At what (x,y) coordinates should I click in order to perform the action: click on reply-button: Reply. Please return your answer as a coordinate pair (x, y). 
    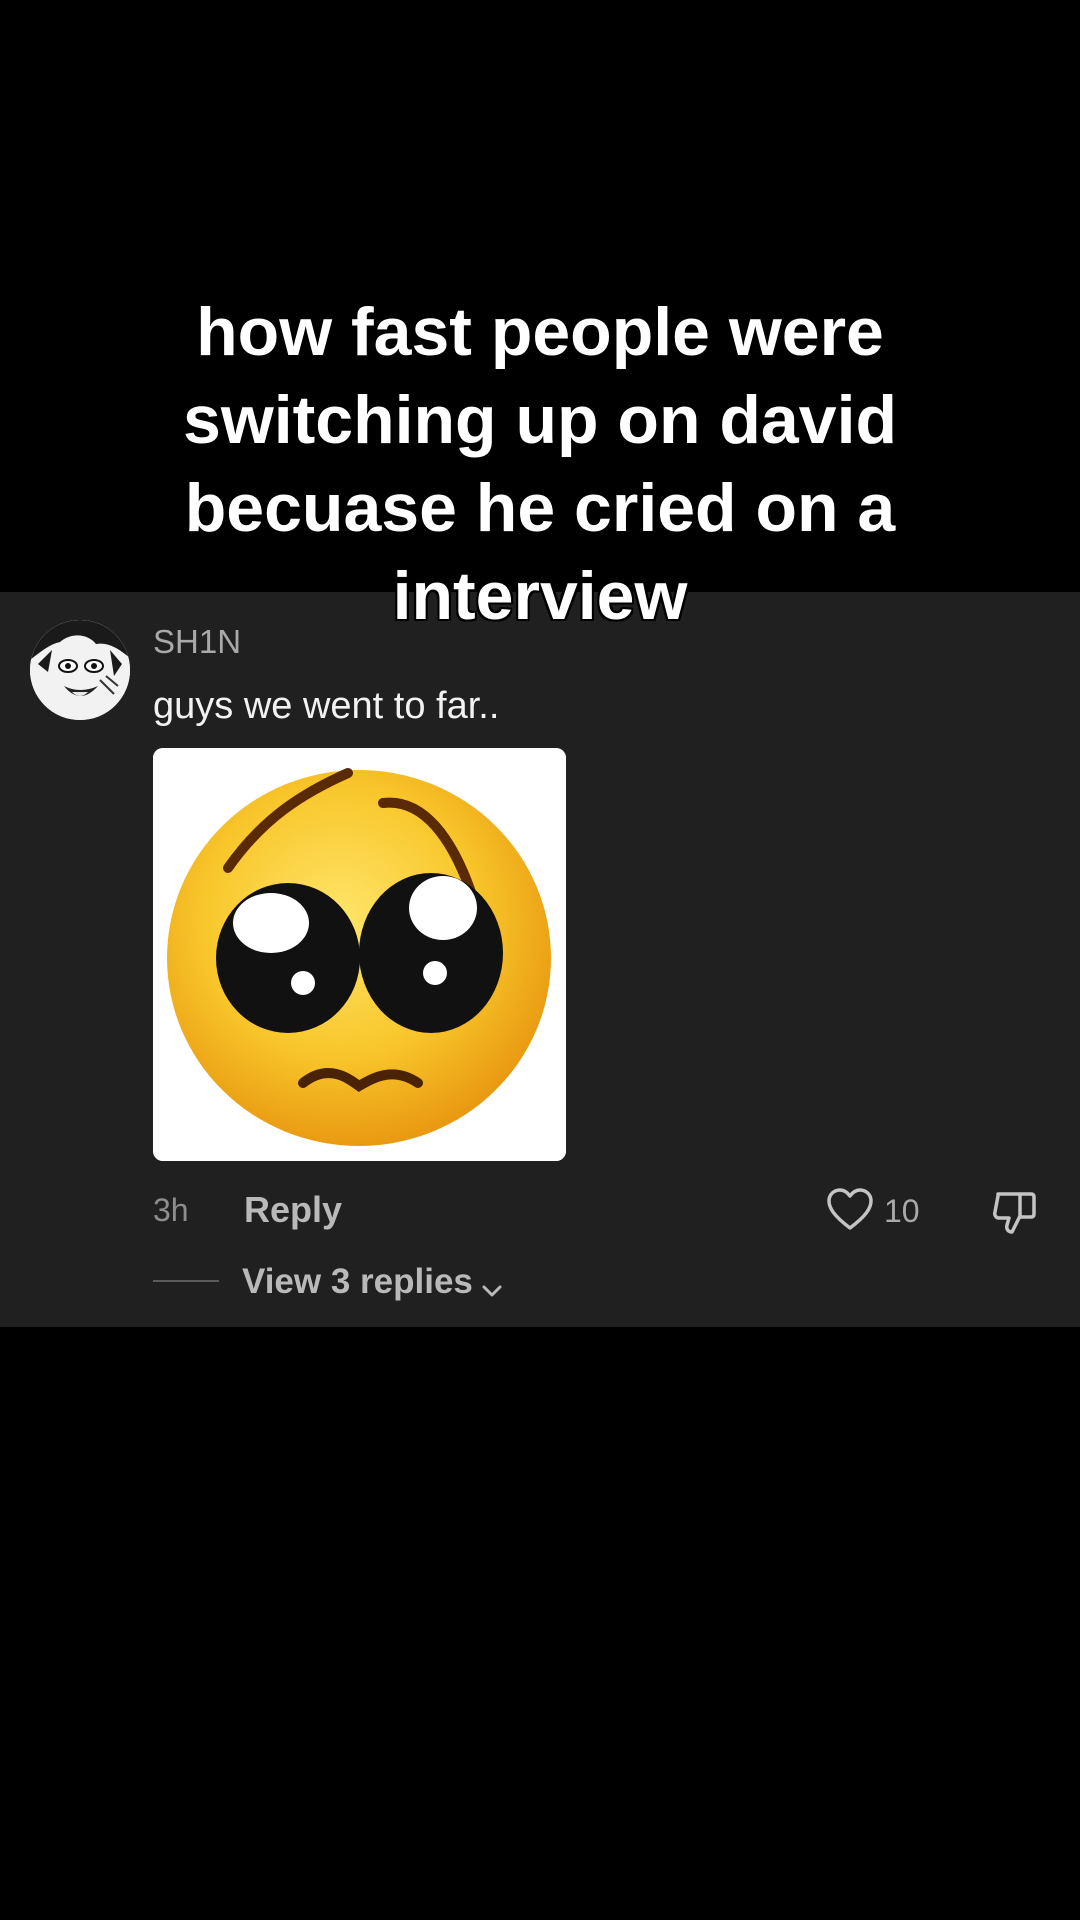
    Looking at the image, I should click on (293, 1210).